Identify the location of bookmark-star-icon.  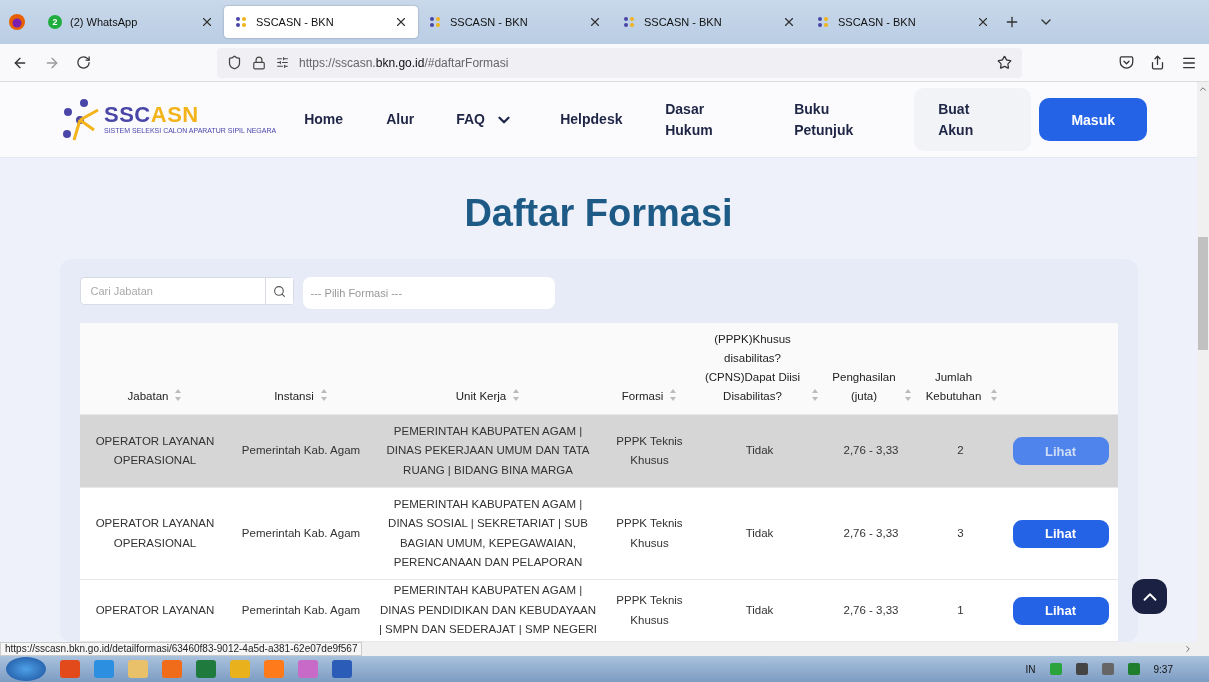
(1004, 62).